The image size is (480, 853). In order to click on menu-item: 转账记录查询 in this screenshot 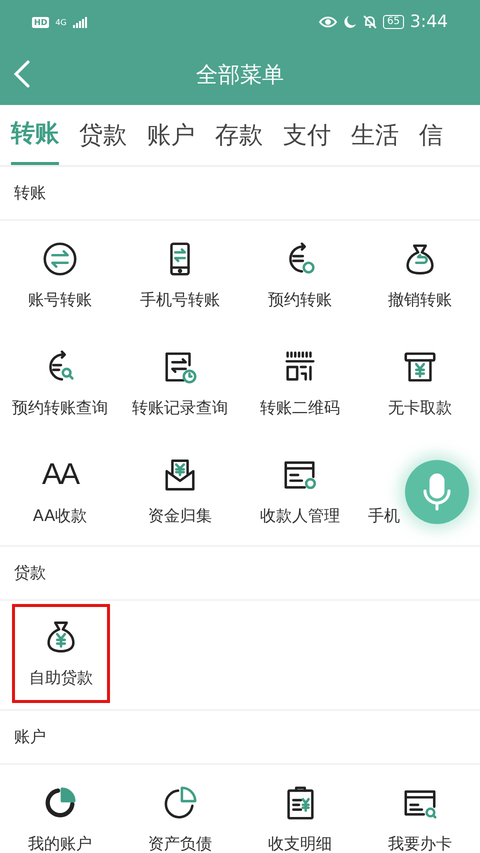, I will do `click(180, 383)`.